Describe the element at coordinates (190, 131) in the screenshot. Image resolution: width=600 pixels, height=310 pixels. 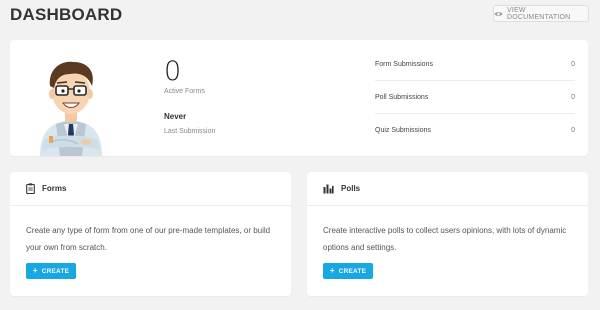
I see `last-submission-label: Last Submission` at that location.